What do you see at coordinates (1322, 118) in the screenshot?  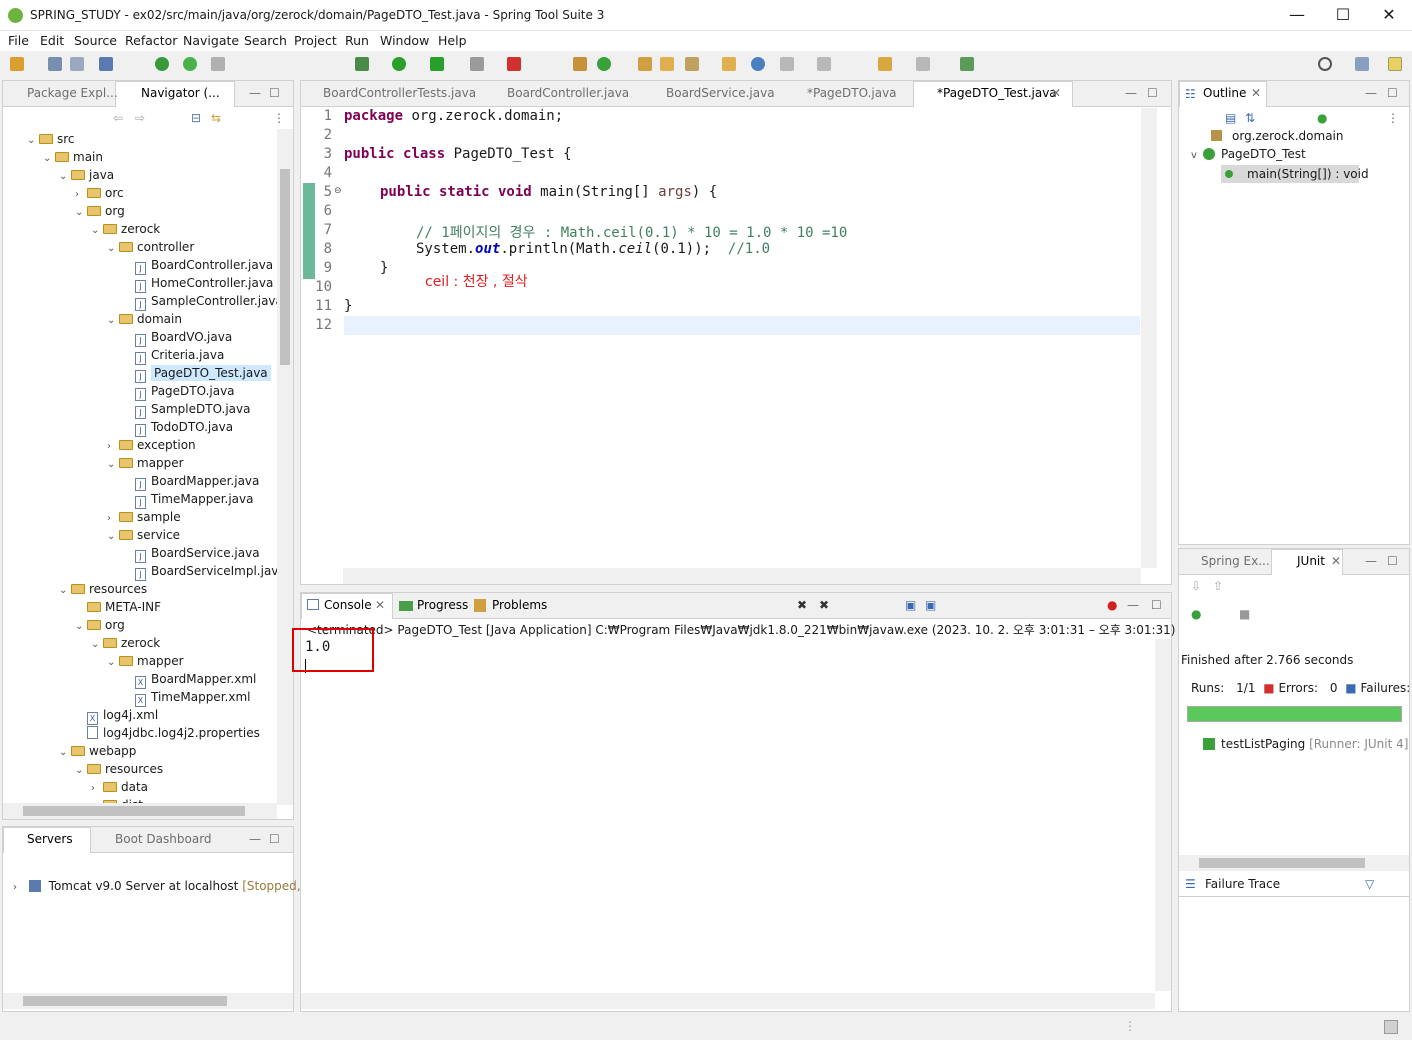 I see `hide-fields-icon: ●` at bounding box center [1322, 118].